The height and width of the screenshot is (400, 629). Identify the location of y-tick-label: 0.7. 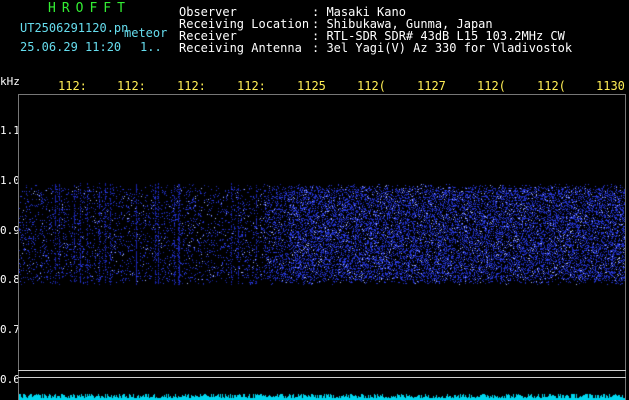
(10, 329).